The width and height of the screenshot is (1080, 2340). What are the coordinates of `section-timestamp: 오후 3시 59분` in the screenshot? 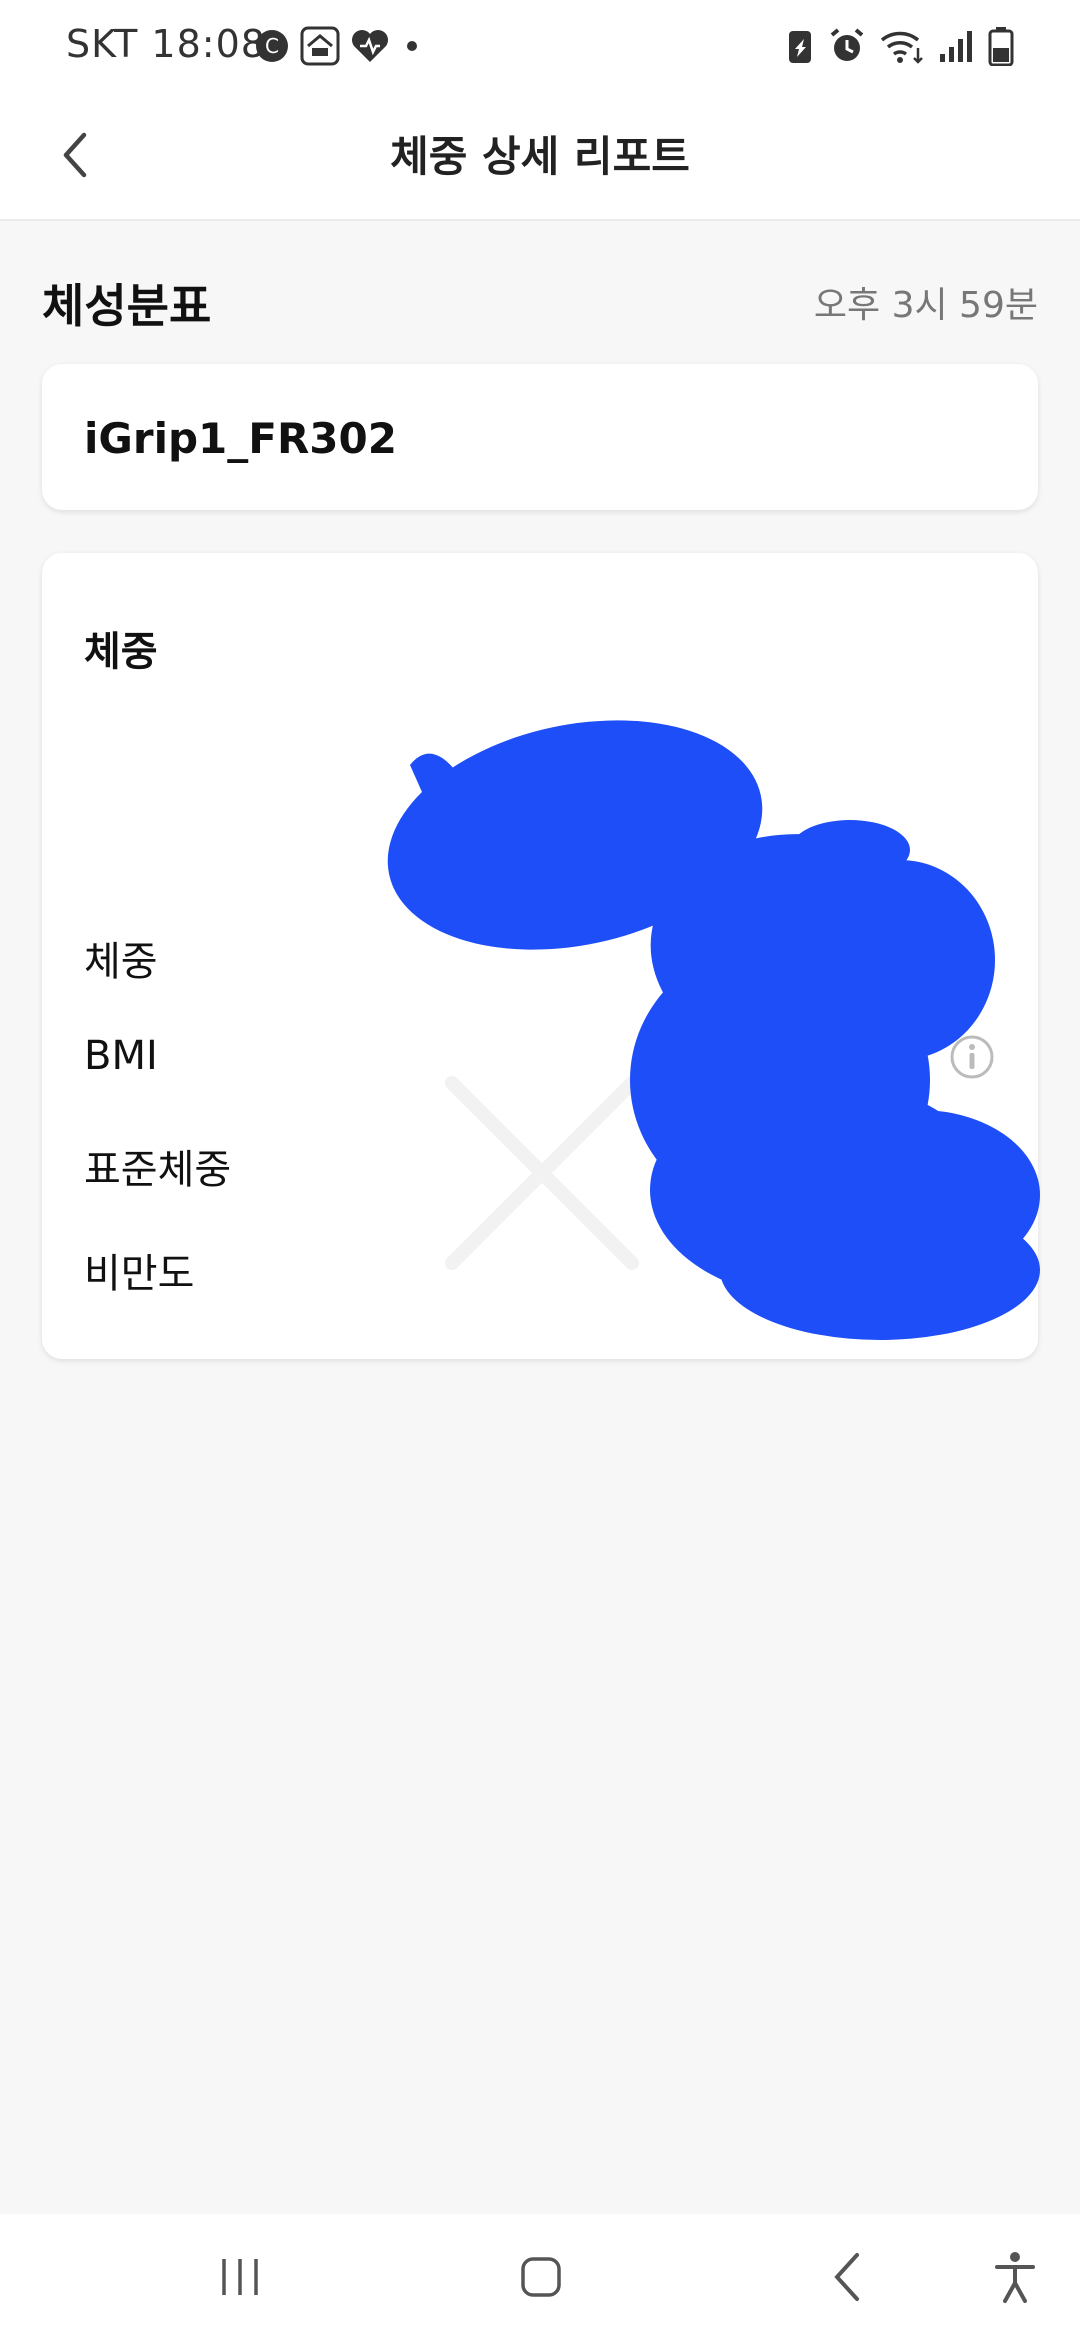 It's located at (925, 305).